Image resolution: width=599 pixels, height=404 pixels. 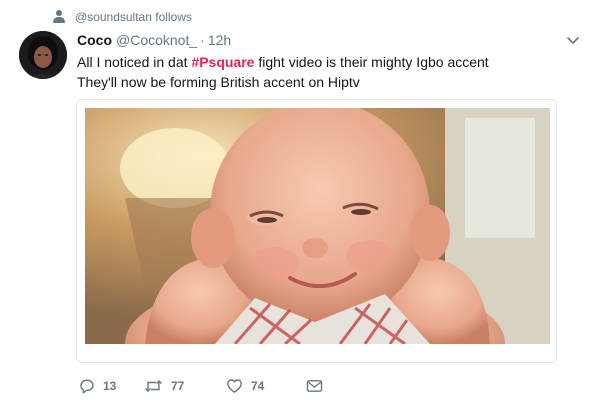 I want to click on tweet-text-after-hashtag: fight video is their mighty Igbo accent, so click(x=371, y=62).